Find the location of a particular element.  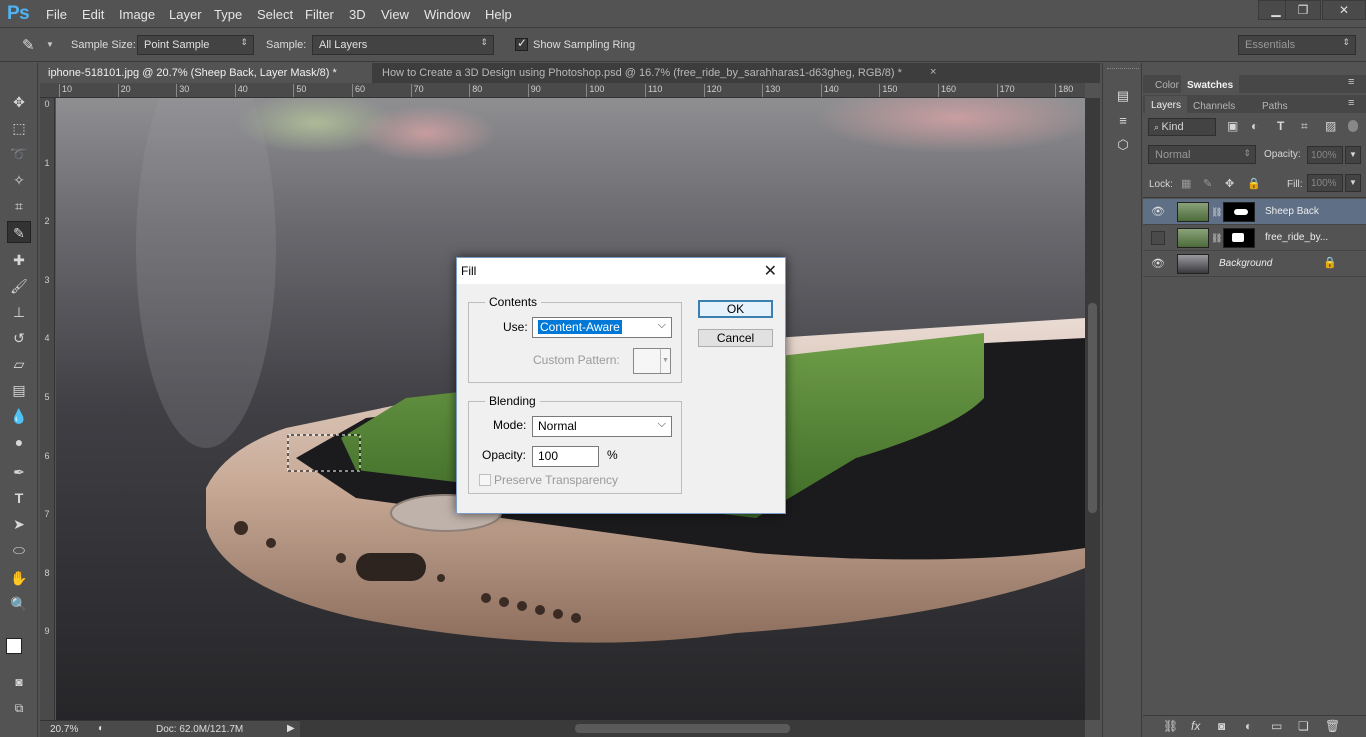

clone-stamp-tool-icon: ⊥ is located at coordinates (19, 312).